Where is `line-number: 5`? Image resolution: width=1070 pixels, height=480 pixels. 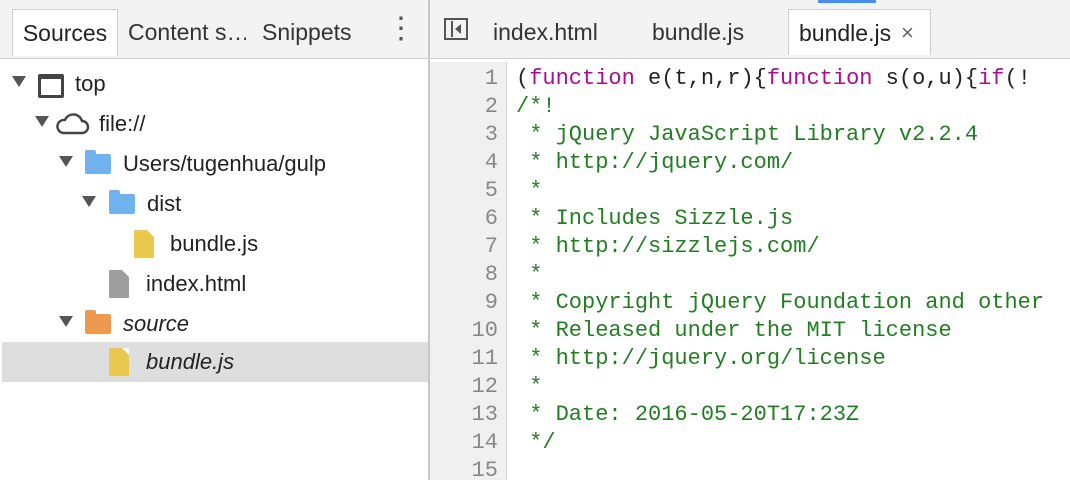
line-number: 5 is located at coordinates (464, 191).